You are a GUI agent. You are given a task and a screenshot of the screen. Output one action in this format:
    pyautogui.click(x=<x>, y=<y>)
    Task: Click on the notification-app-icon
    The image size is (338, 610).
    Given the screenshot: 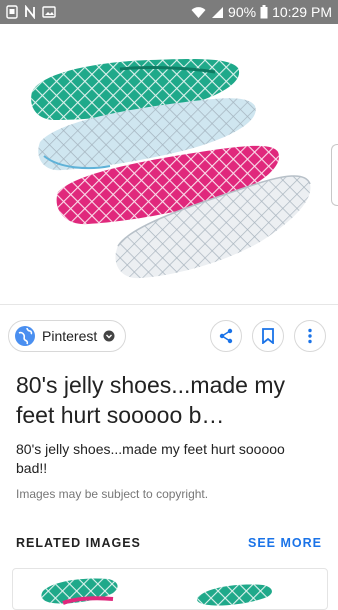 What is the action you would take?
    pyautogui.click(x=12, y=12)
    